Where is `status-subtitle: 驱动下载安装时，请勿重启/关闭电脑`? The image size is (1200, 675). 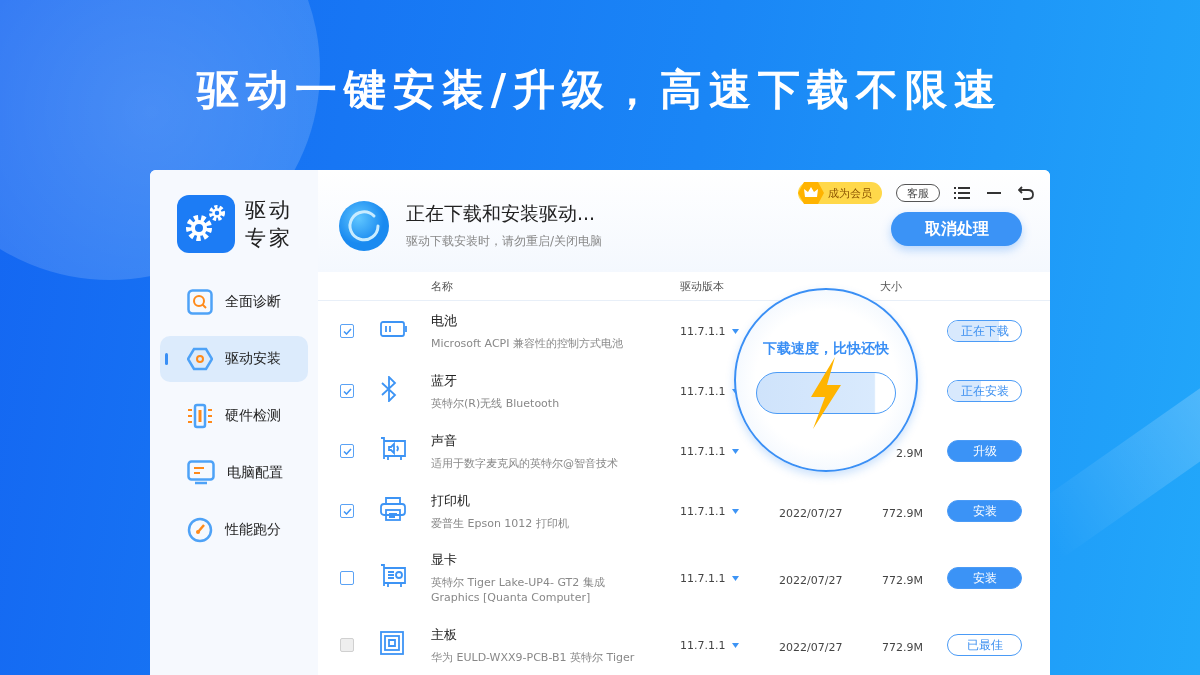 status-subtitle: 驱动下载安装时，请勿重启/关闭电脑 is located at coordinates (505, 241).